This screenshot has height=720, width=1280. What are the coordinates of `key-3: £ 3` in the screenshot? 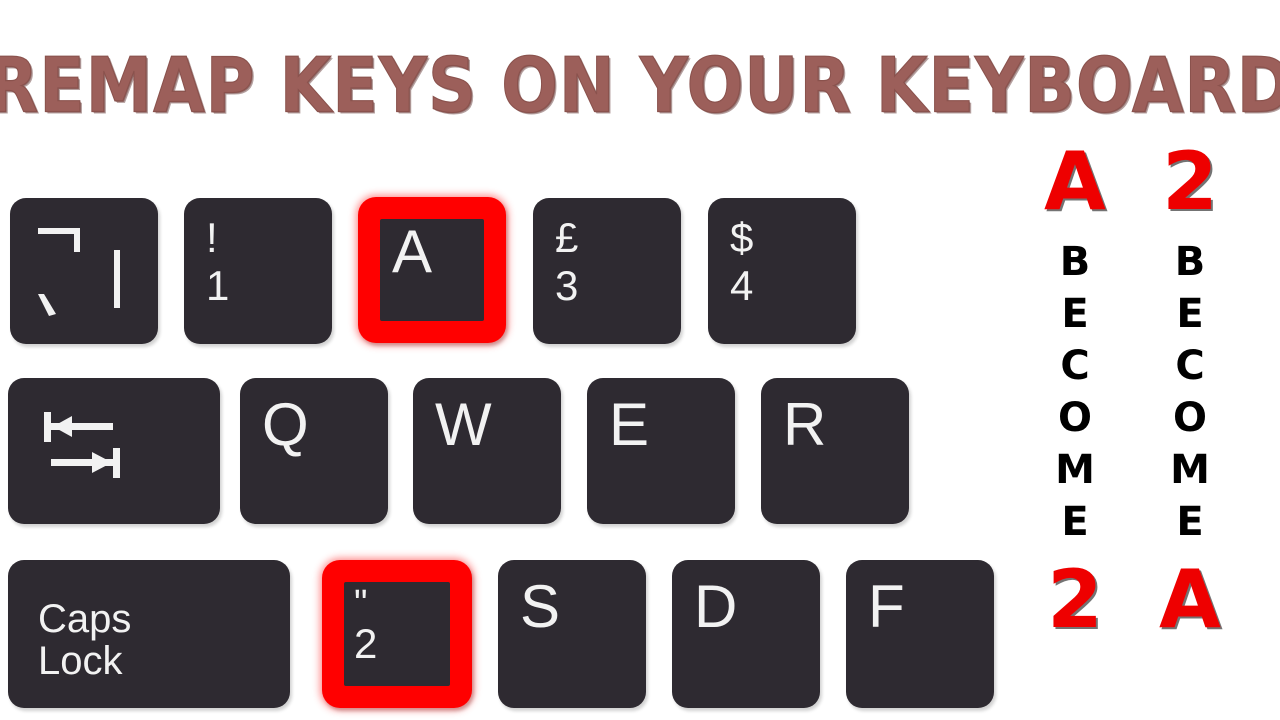 It's located at (607, 271).